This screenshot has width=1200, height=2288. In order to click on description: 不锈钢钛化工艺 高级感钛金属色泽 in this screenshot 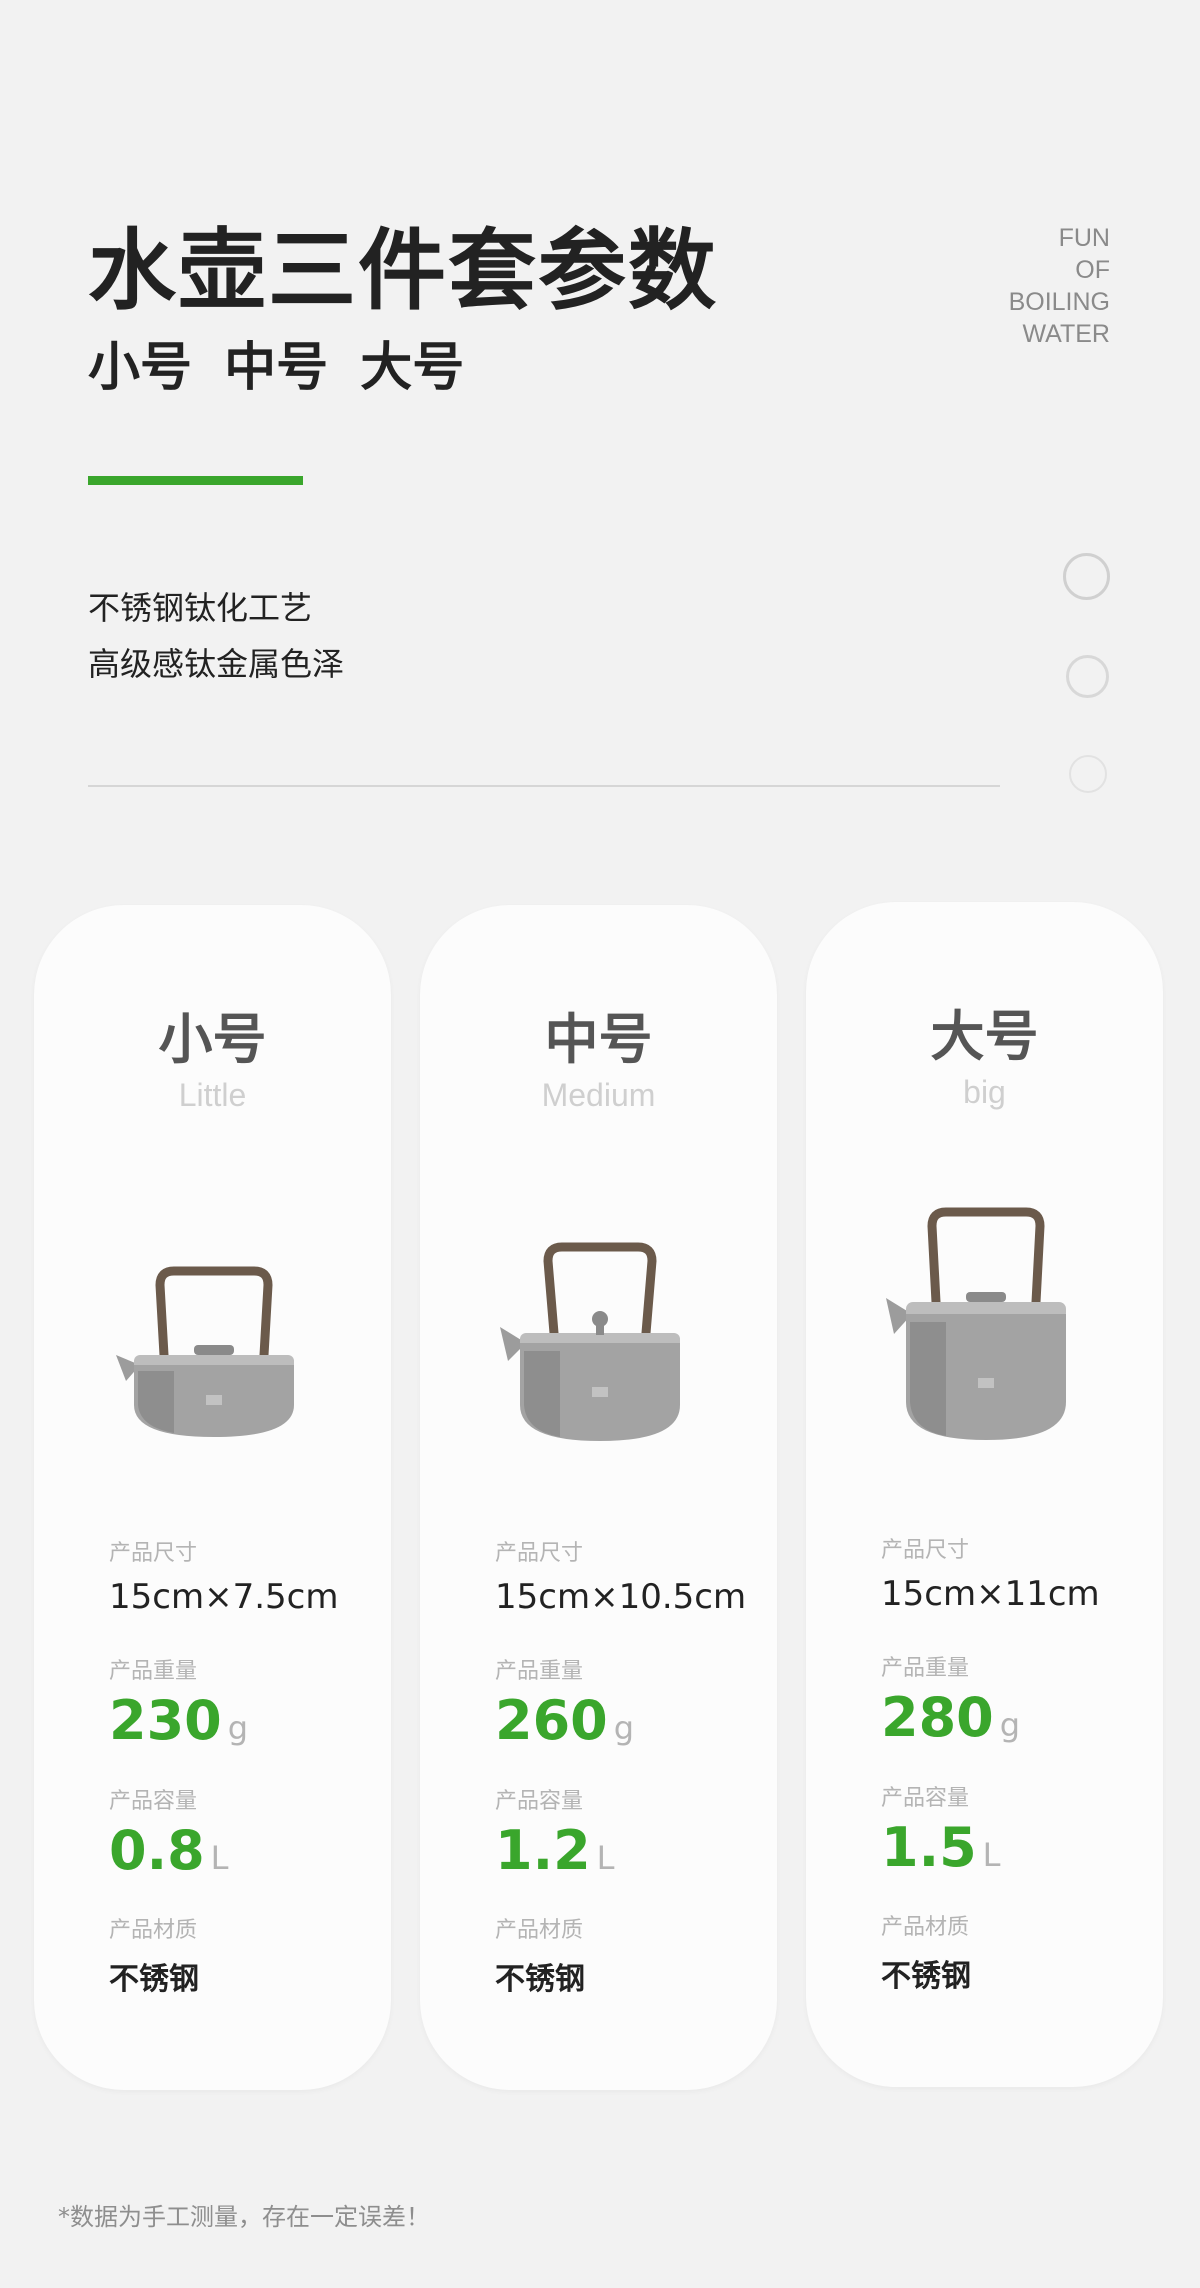, I will do `click(216, 636)`.